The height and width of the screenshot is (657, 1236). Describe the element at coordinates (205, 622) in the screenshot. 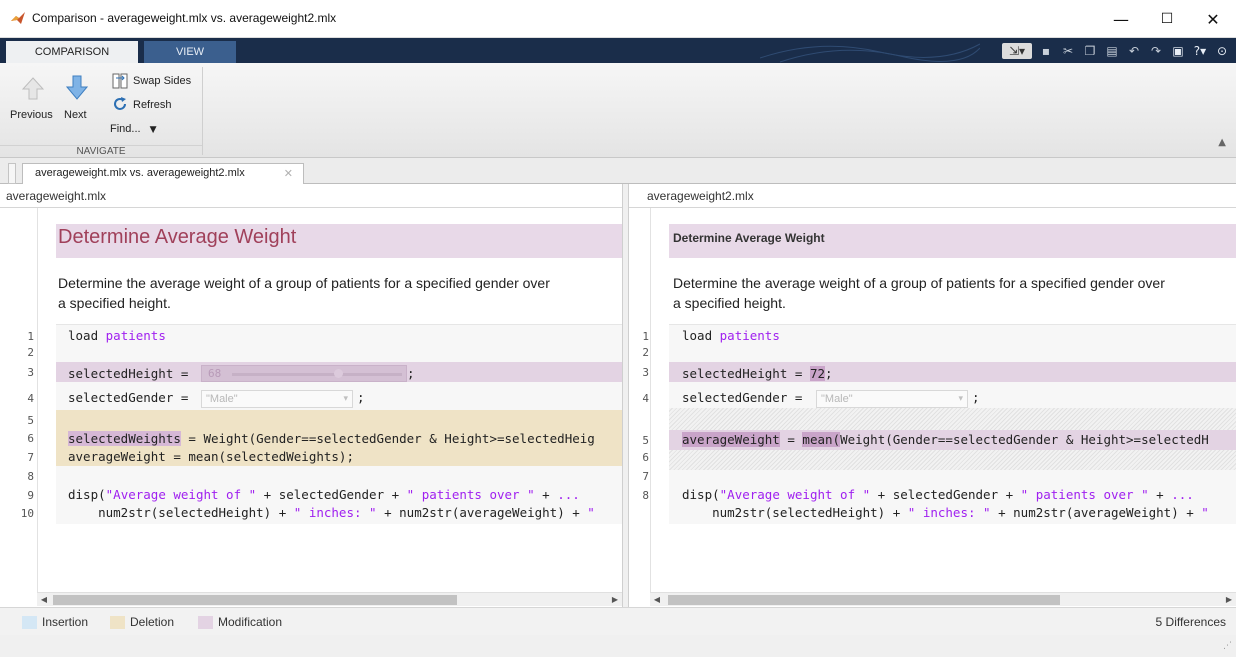

I see `modification-swatch` at that location.